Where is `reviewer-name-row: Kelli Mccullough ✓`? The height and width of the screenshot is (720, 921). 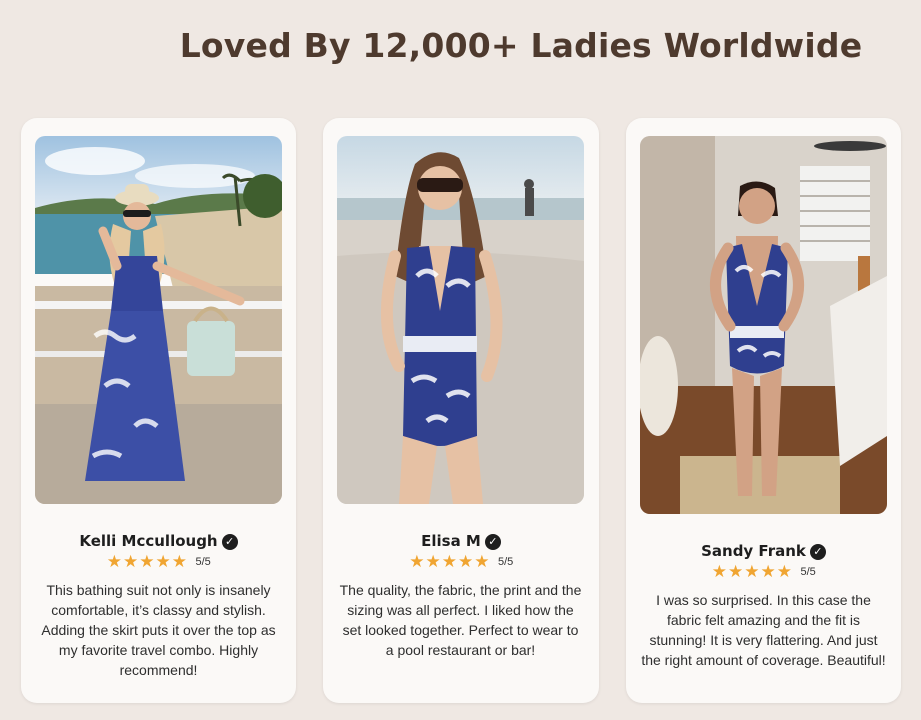
reviewer-name-row: Kelli Mccullough ✓ is located at coordinates (158, 541).